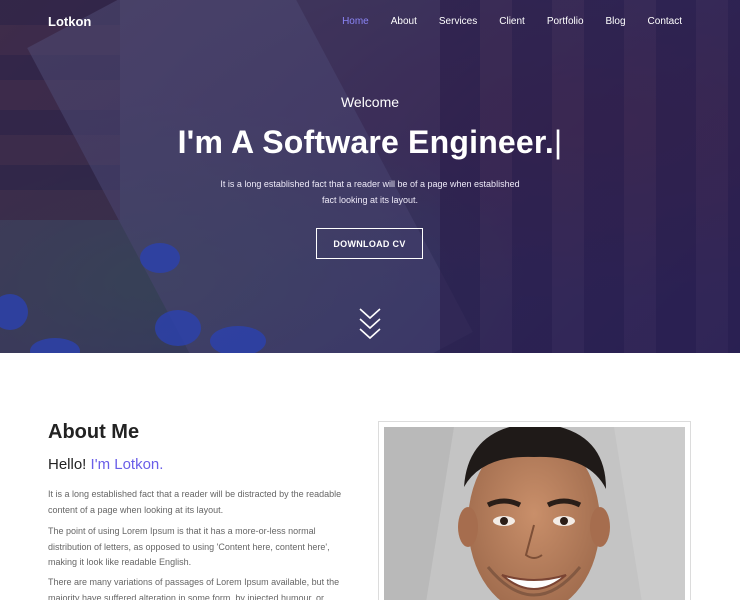 Image resolution: width=740 pixels, height=600 pixels. What do you see at coordinates (558, 142) in the screenshot?
I see `typing-cursor: |` at bounding box center [558, 142].